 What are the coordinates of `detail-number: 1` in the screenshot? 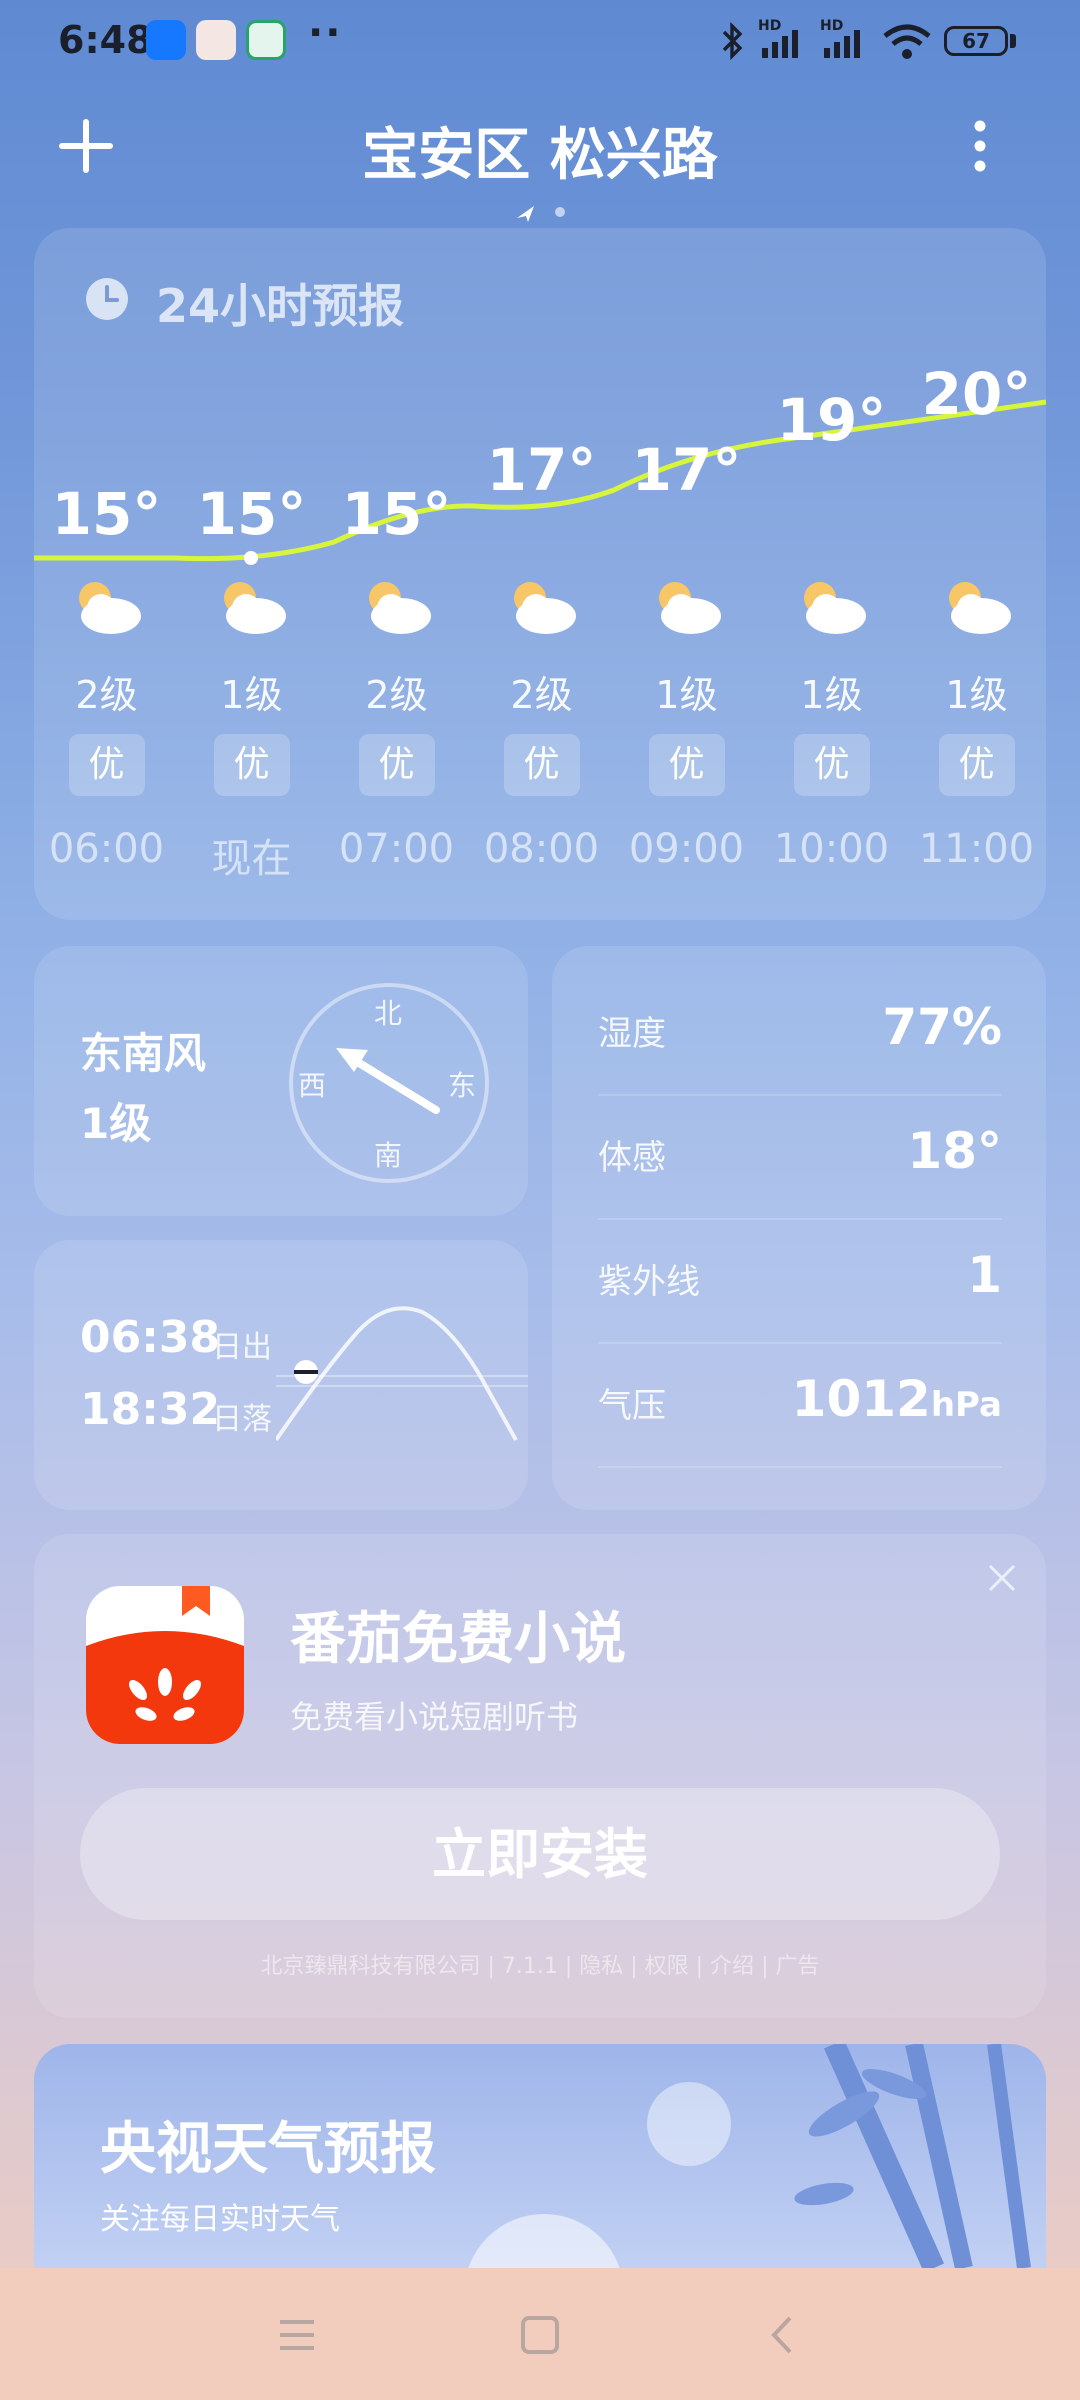 It's located at (984, 1275).